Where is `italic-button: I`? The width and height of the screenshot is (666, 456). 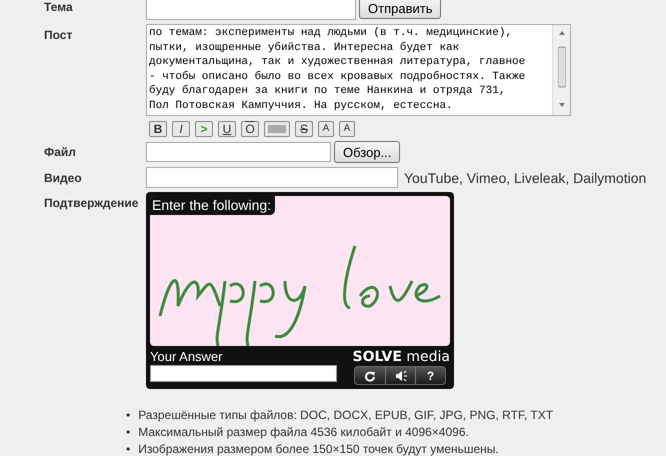 italic-button: I is located at coordinates (181, 129).